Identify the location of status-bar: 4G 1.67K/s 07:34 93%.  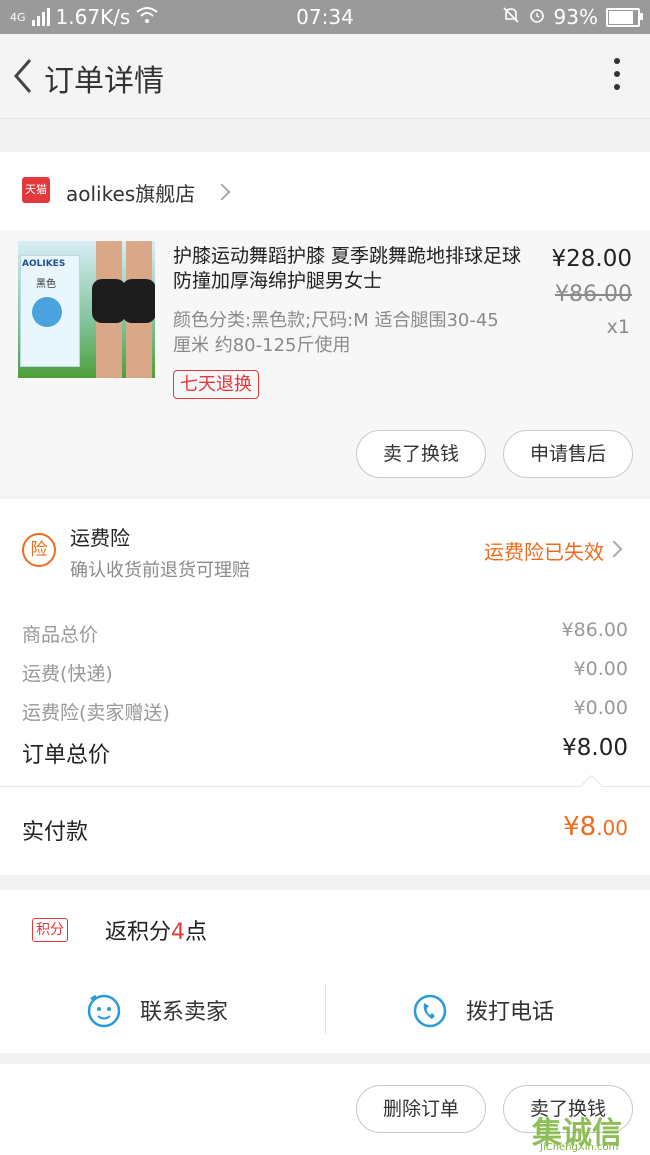
(325, 17).